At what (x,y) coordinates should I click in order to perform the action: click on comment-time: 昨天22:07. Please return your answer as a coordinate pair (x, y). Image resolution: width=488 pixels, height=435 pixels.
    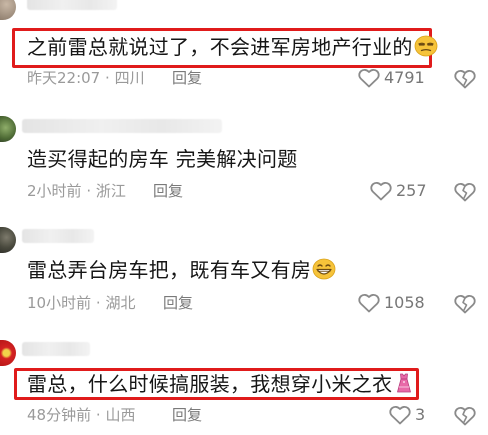
    Looking at the image, I should click on (64, 78).